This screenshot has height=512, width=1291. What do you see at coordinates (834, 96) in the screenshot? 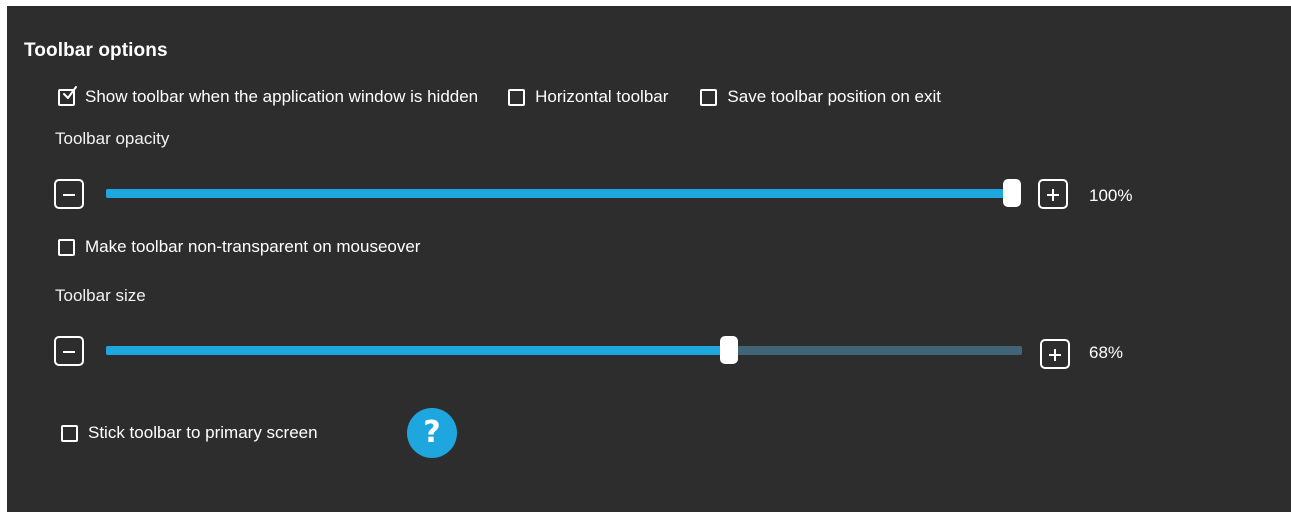
I see `checkbox-label: Save toolbar position on exit` at bounding box center [834, 96].